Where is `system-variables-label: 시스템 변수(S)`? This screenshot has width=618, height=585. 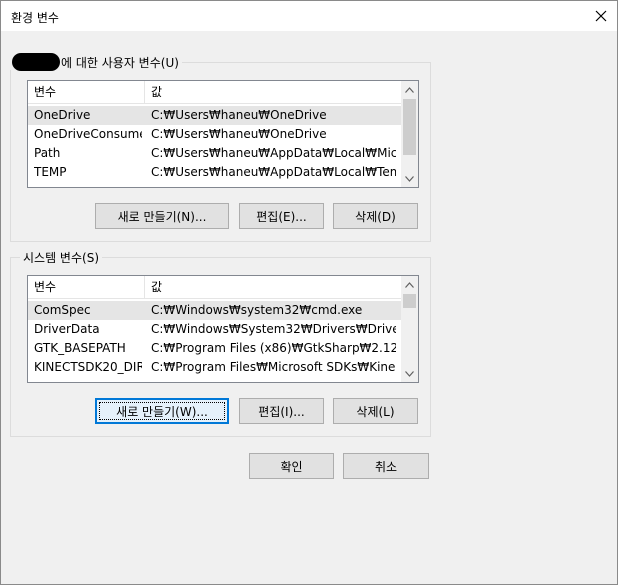
system-variables-label: 시스템 변수(S) is located at coordinates (61, 257).